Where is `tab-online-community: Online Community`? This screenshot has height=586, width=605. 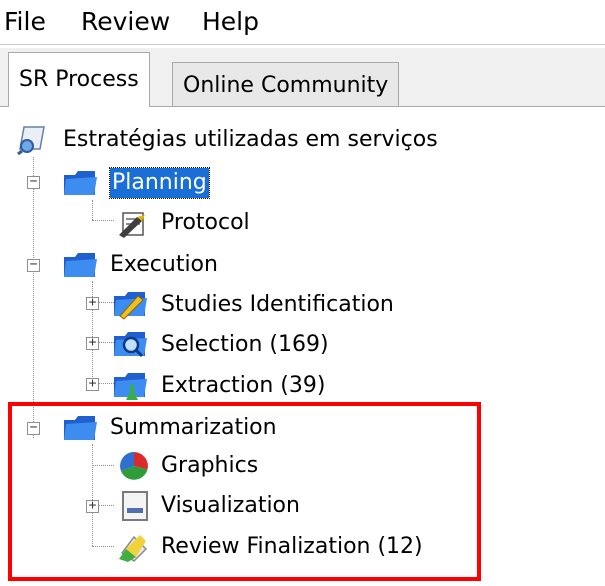
tab-online-community: Online Community is located at coordinates (286, 84).